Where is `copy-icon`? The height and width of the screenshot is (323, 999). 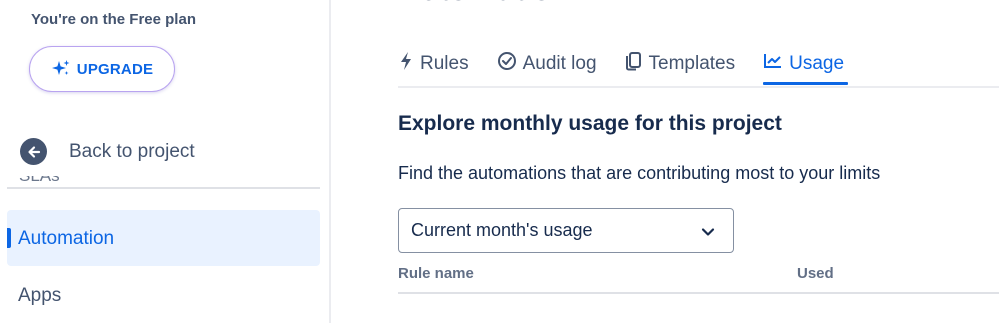 copy-icon is located at coordinates (634, 64).